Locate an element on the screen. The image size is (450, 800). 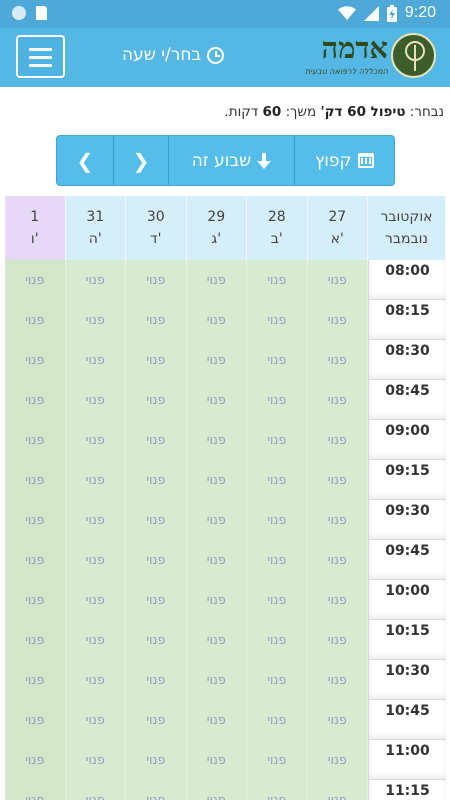
chevron-right-icon: ❯ is located at coordinates (141, 160).